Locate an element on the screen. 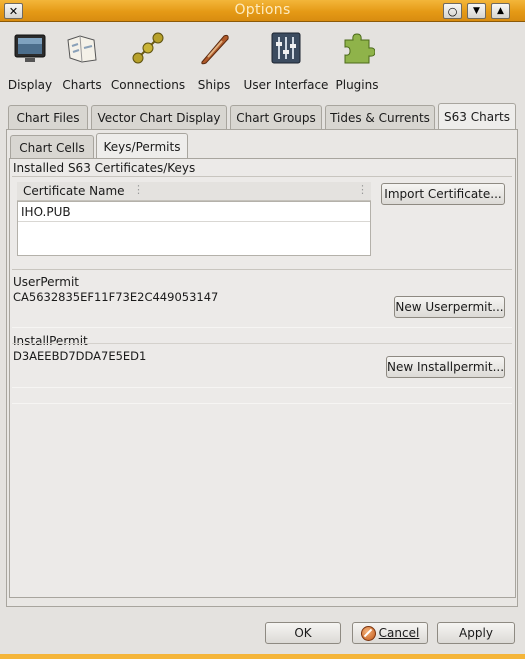 The width and height of the screenshot is (525, 659). installpermit-value: D3AEEBD7DDA7E5ED1 is located at coordinates (80, 356).